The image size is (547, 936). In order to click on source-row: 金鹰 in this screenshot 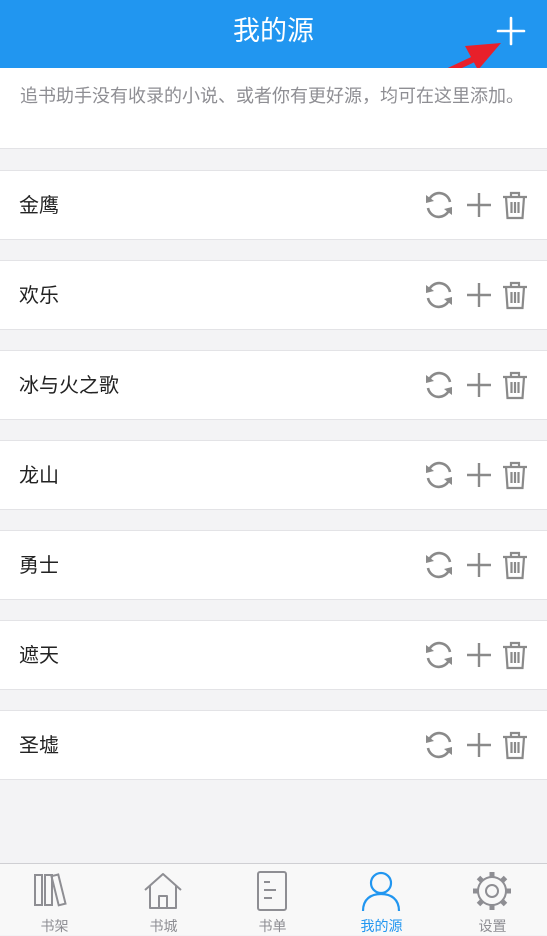, I will do `click(273, 205)`.